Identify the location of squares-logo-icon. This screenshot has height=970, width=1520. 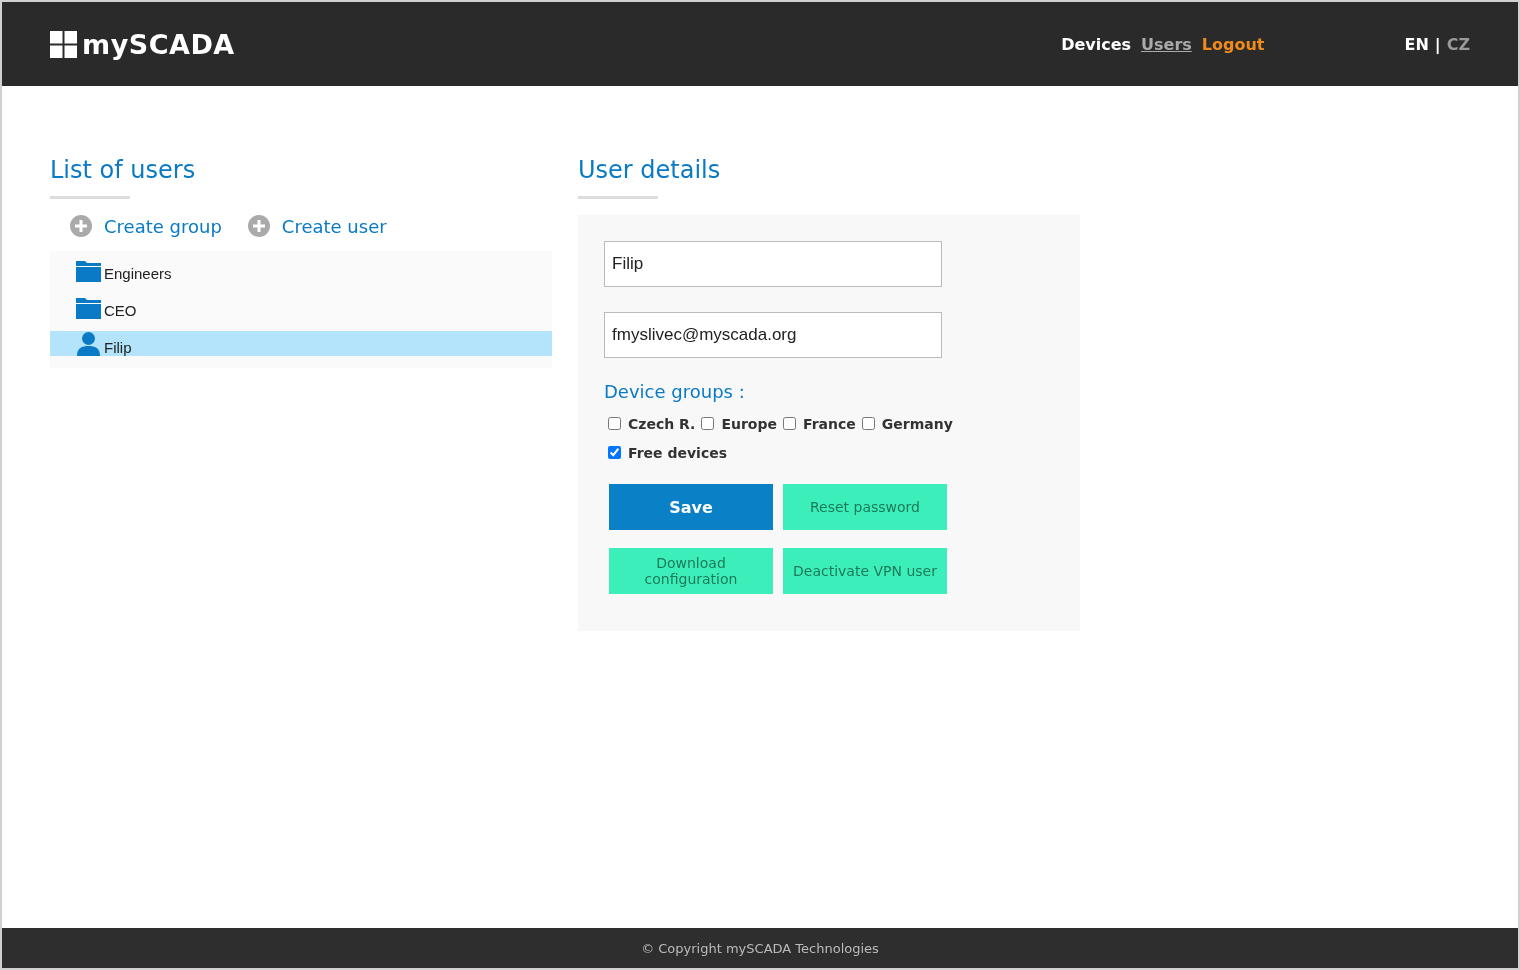
(63, 44).